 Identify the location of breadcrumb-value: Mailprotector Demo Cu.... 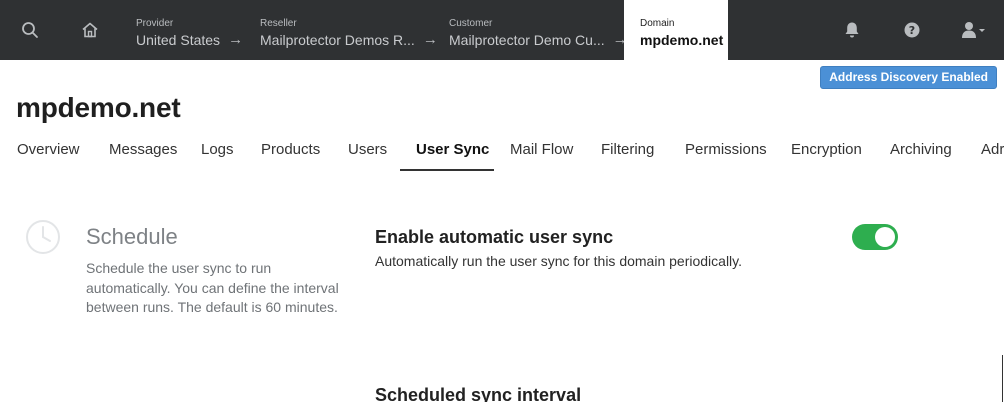
(527, 40).